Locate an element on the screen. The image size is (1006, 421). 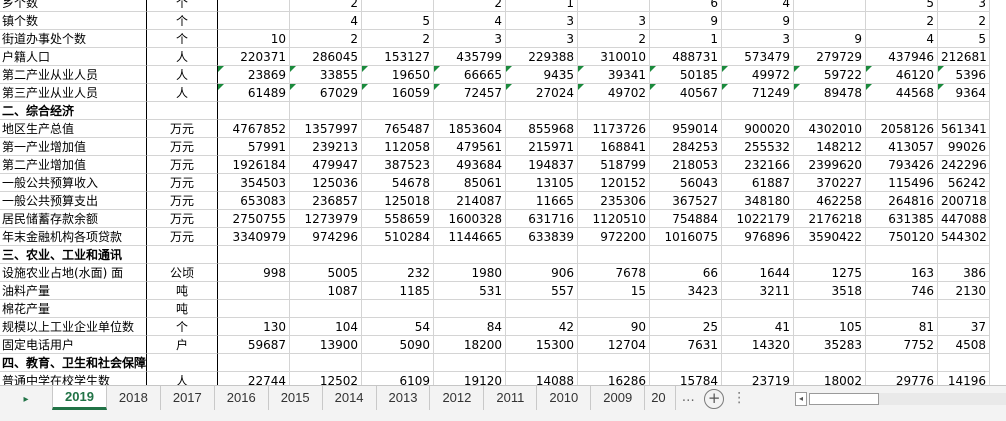
data-cell: 84 is located at coordinates (470, 327).